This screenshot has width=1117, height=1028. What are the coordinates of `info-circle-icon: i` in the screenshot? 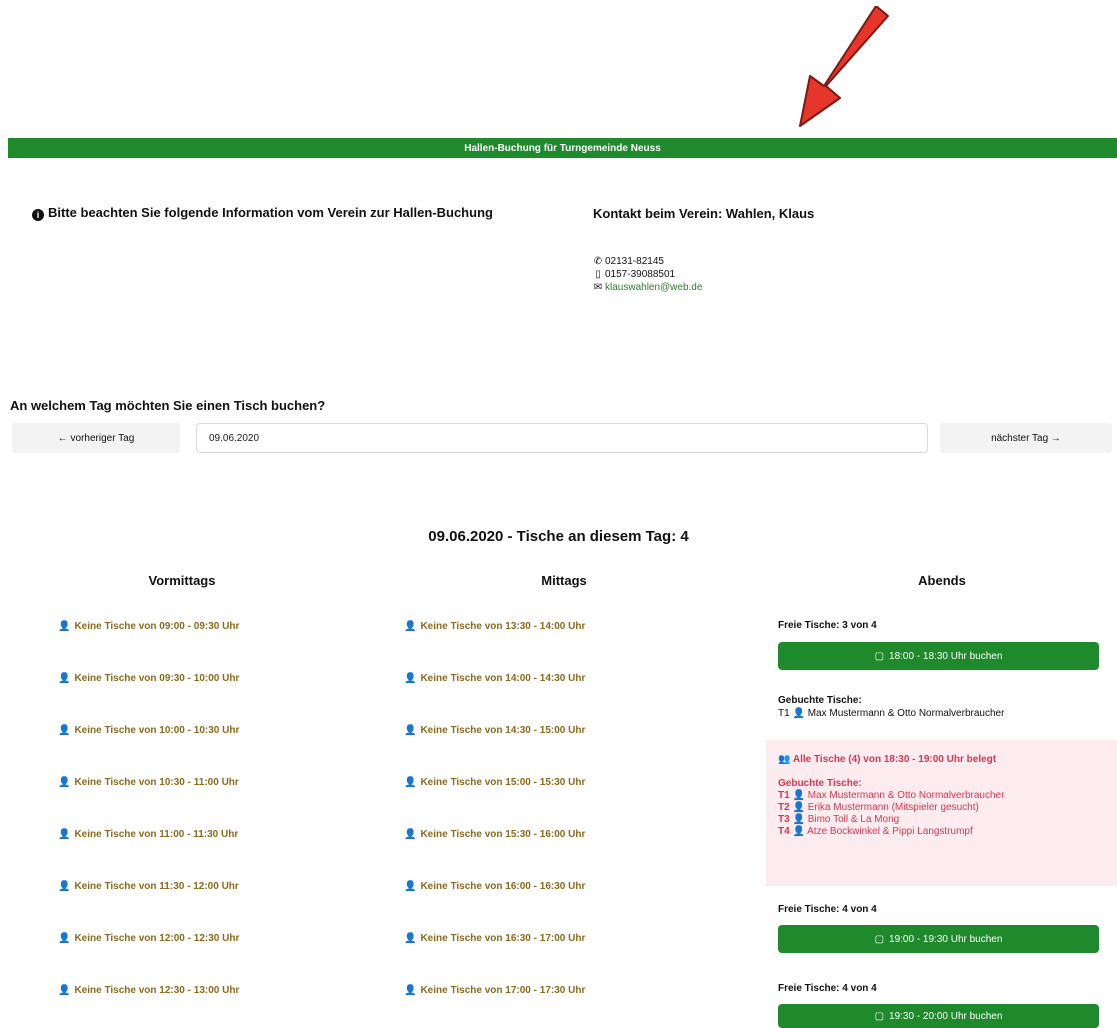 It's located at (38, 215).